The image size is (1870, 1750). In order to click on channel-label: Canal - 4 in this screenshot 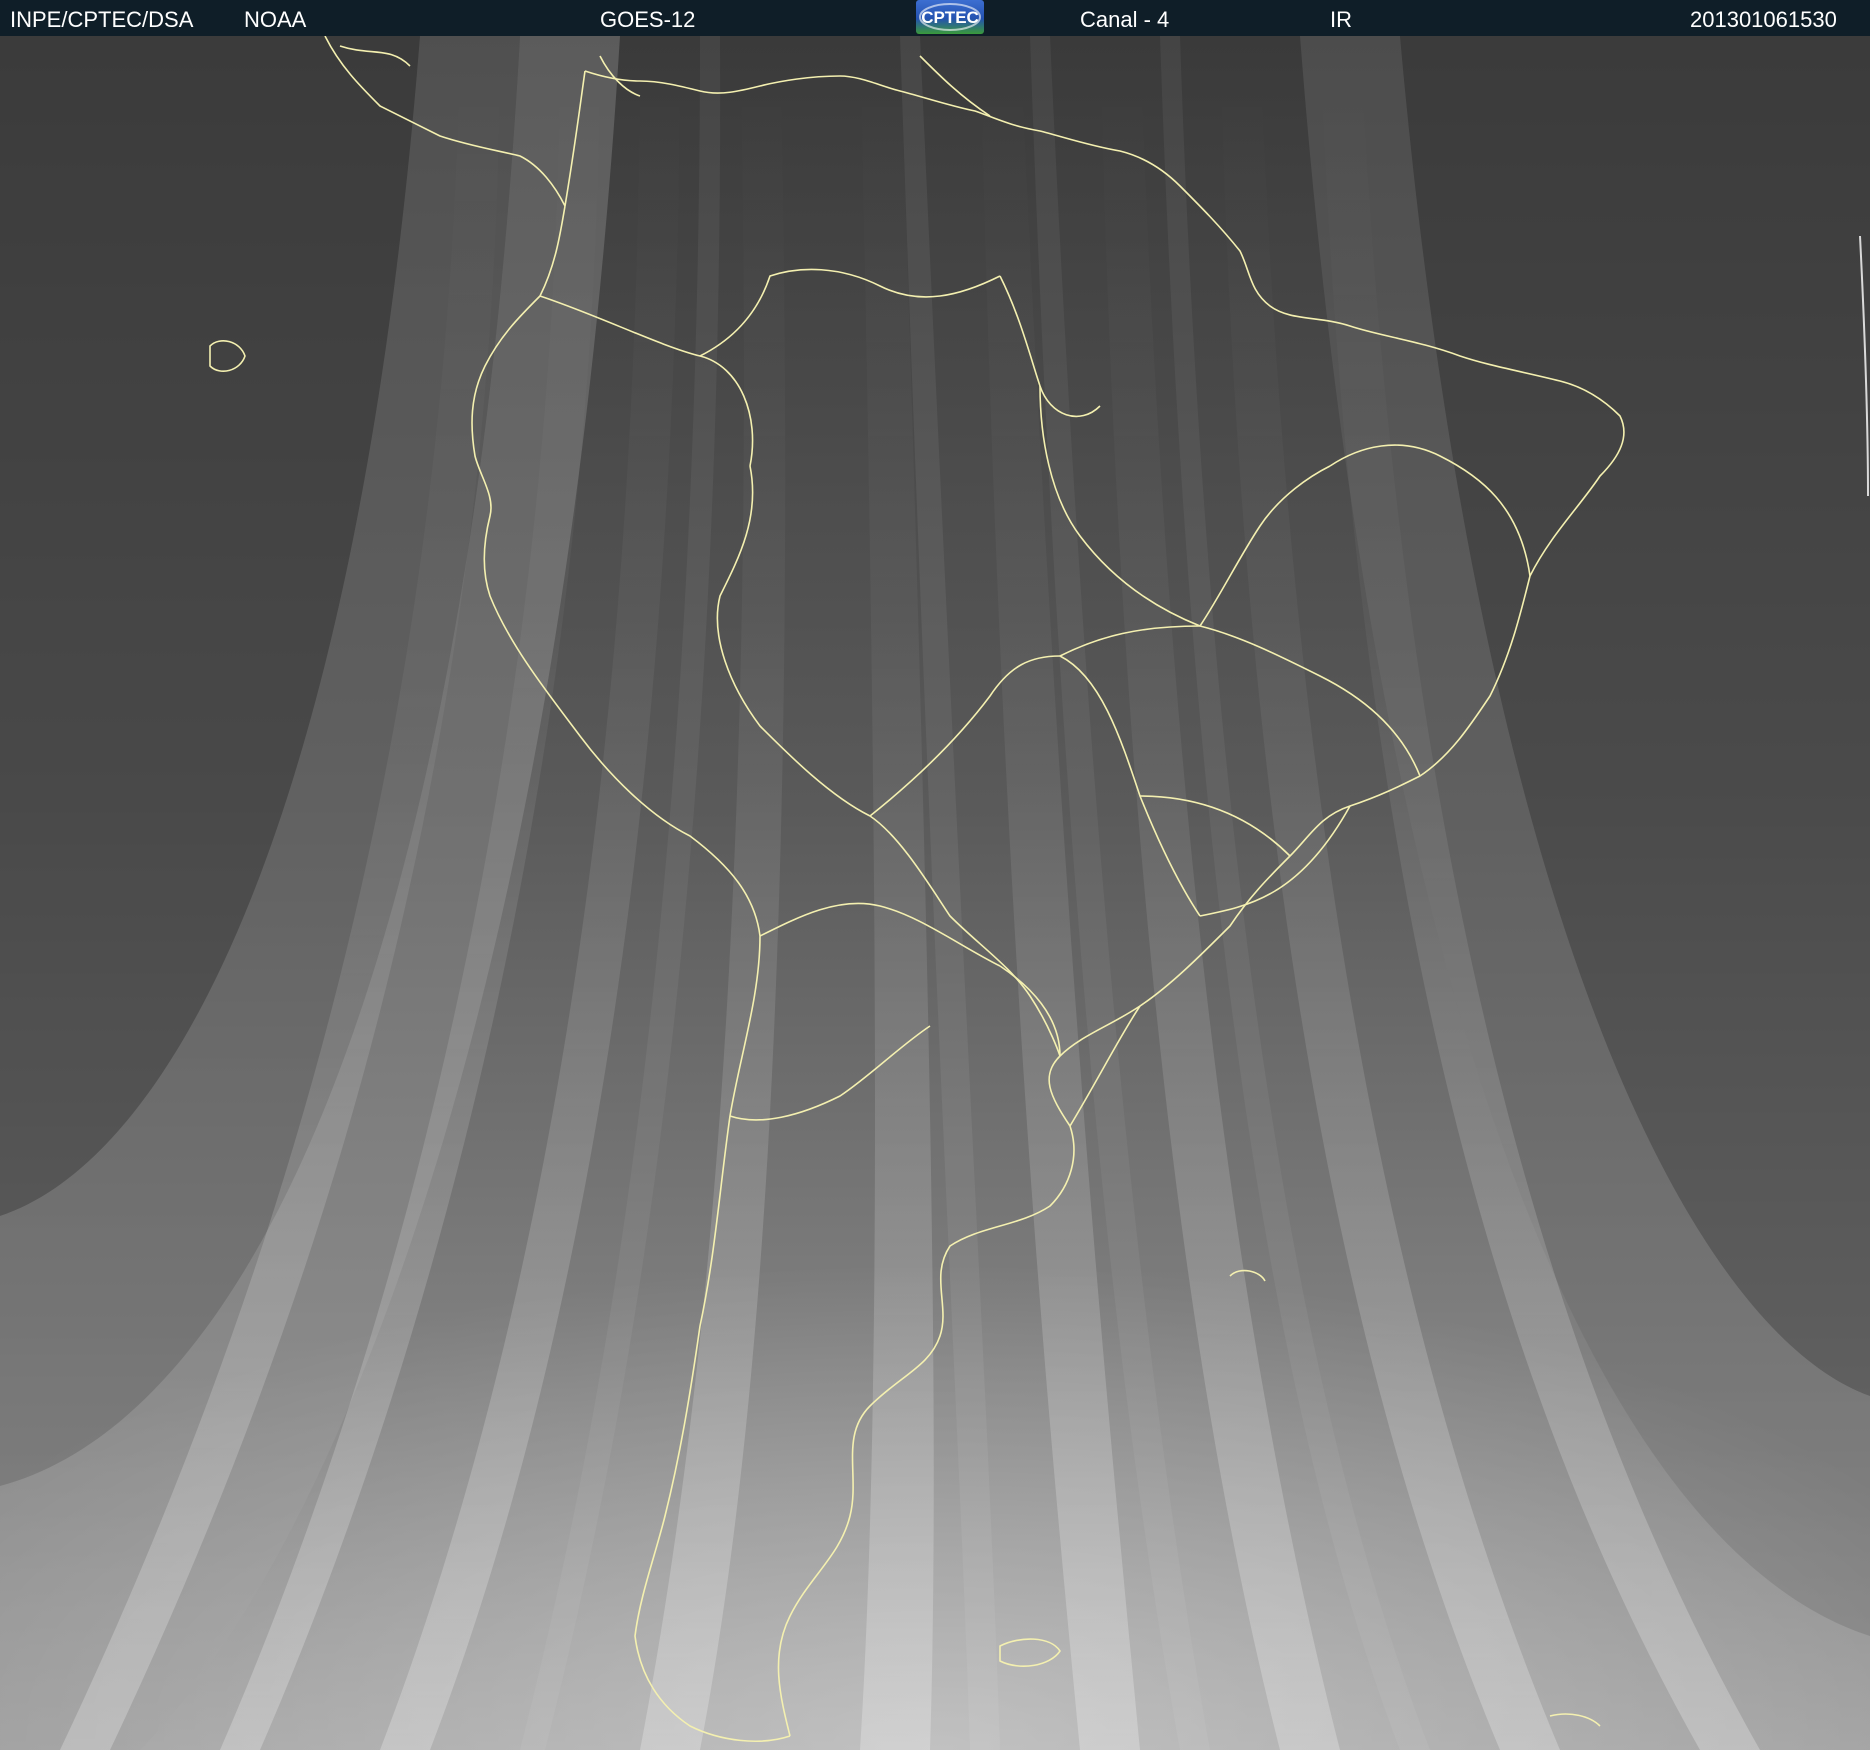, I will do `click(1125, 19)`.